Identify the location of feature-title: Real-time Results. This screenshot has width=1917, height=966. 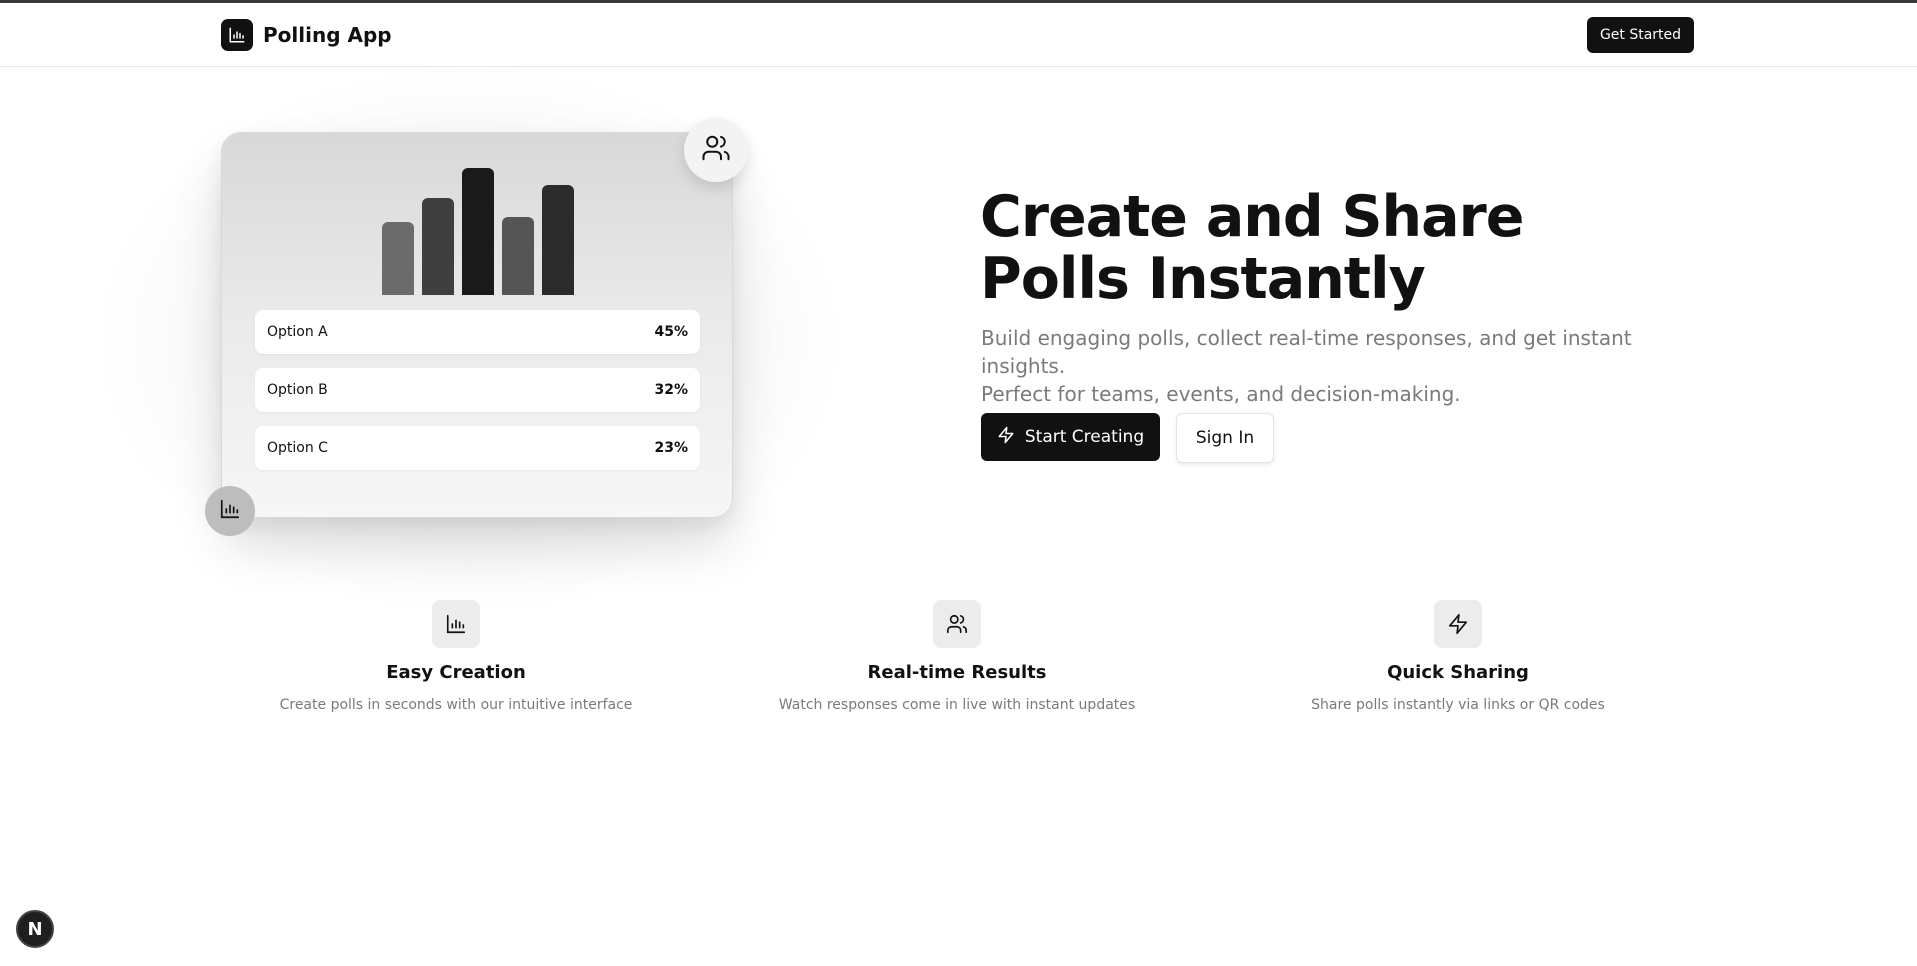
(957, 672).